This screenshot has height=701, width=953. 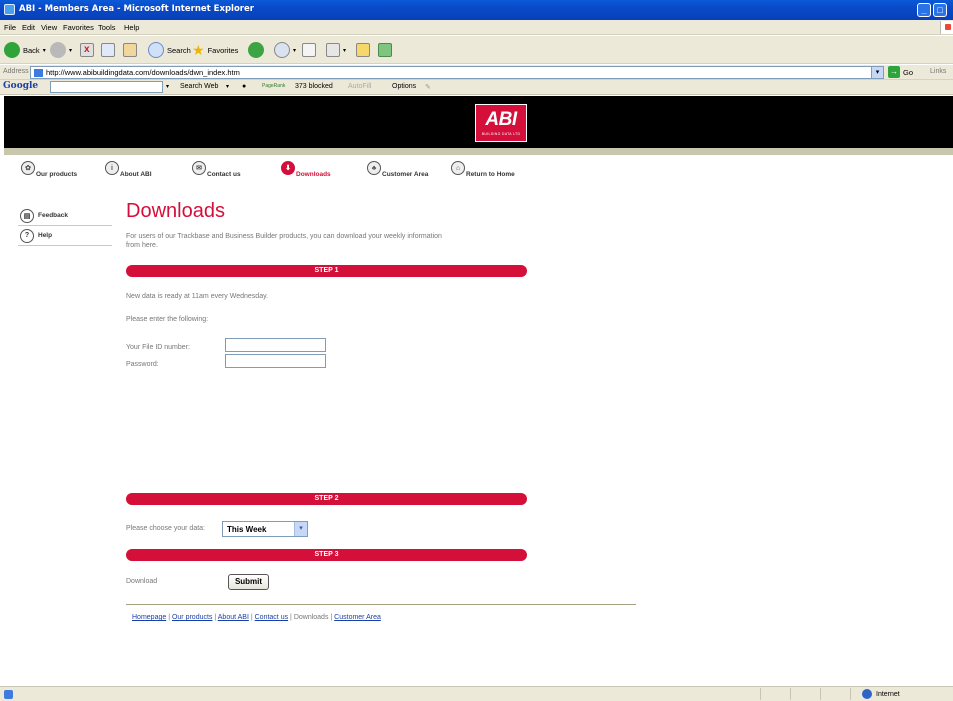 What do you see at coordinates (359, 86) in the screenshot?
I see `autofill-button: AutoFill` at bounding box center [359, 86].